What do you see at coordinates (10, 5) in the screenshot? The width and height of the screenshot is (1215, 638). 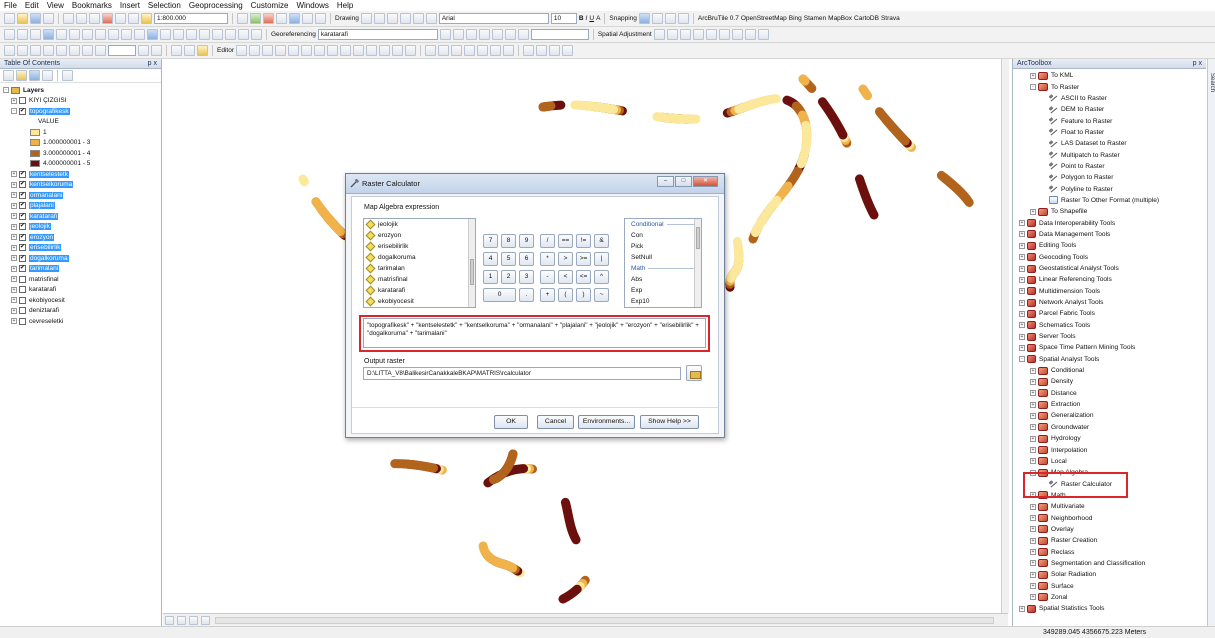 I see `menu-file: File` at bounding box center [10, 5].